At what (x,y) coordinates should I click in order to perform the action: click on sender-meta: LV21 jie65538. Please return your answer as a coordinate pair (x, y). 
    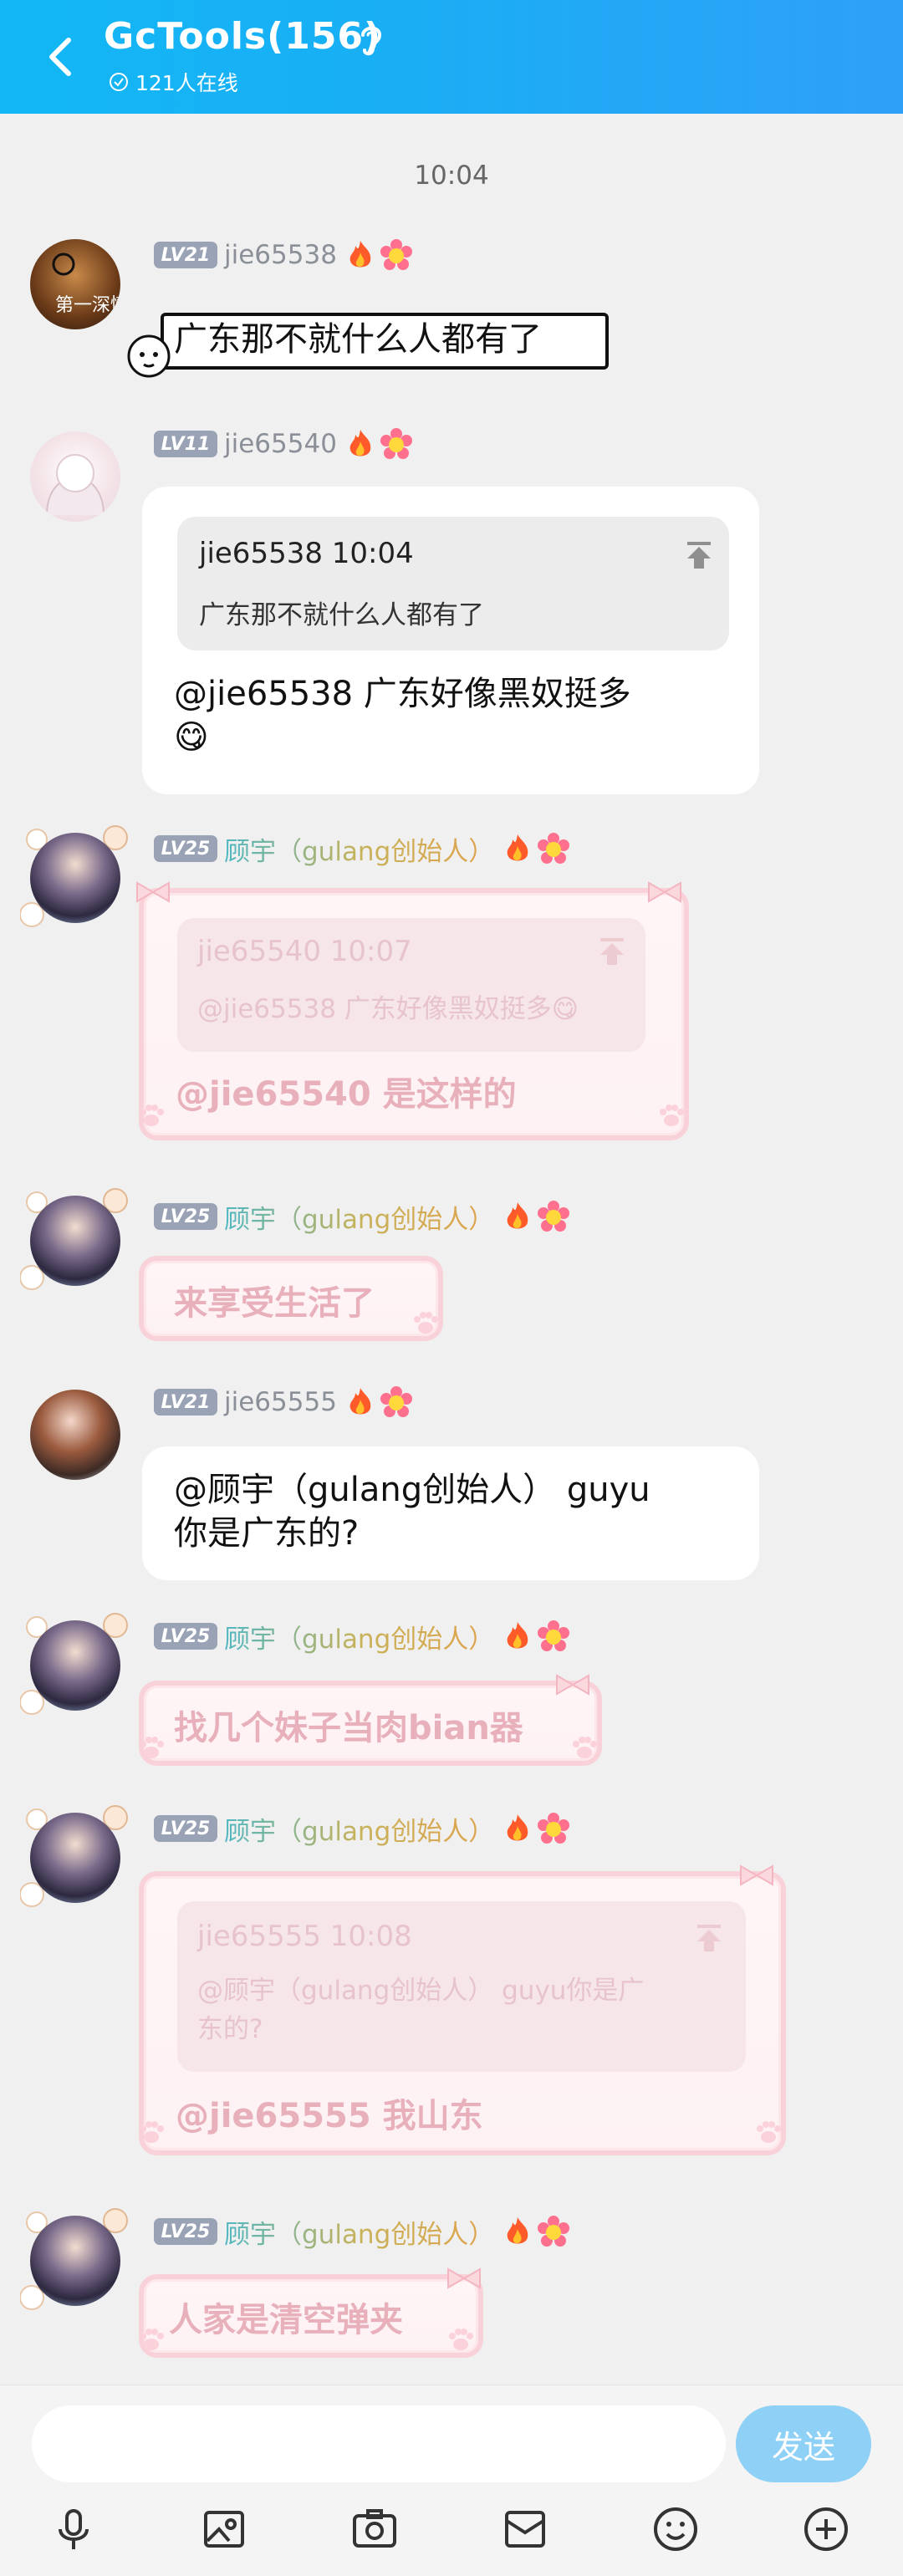
    Looking at the image, I should click on (283, 255).